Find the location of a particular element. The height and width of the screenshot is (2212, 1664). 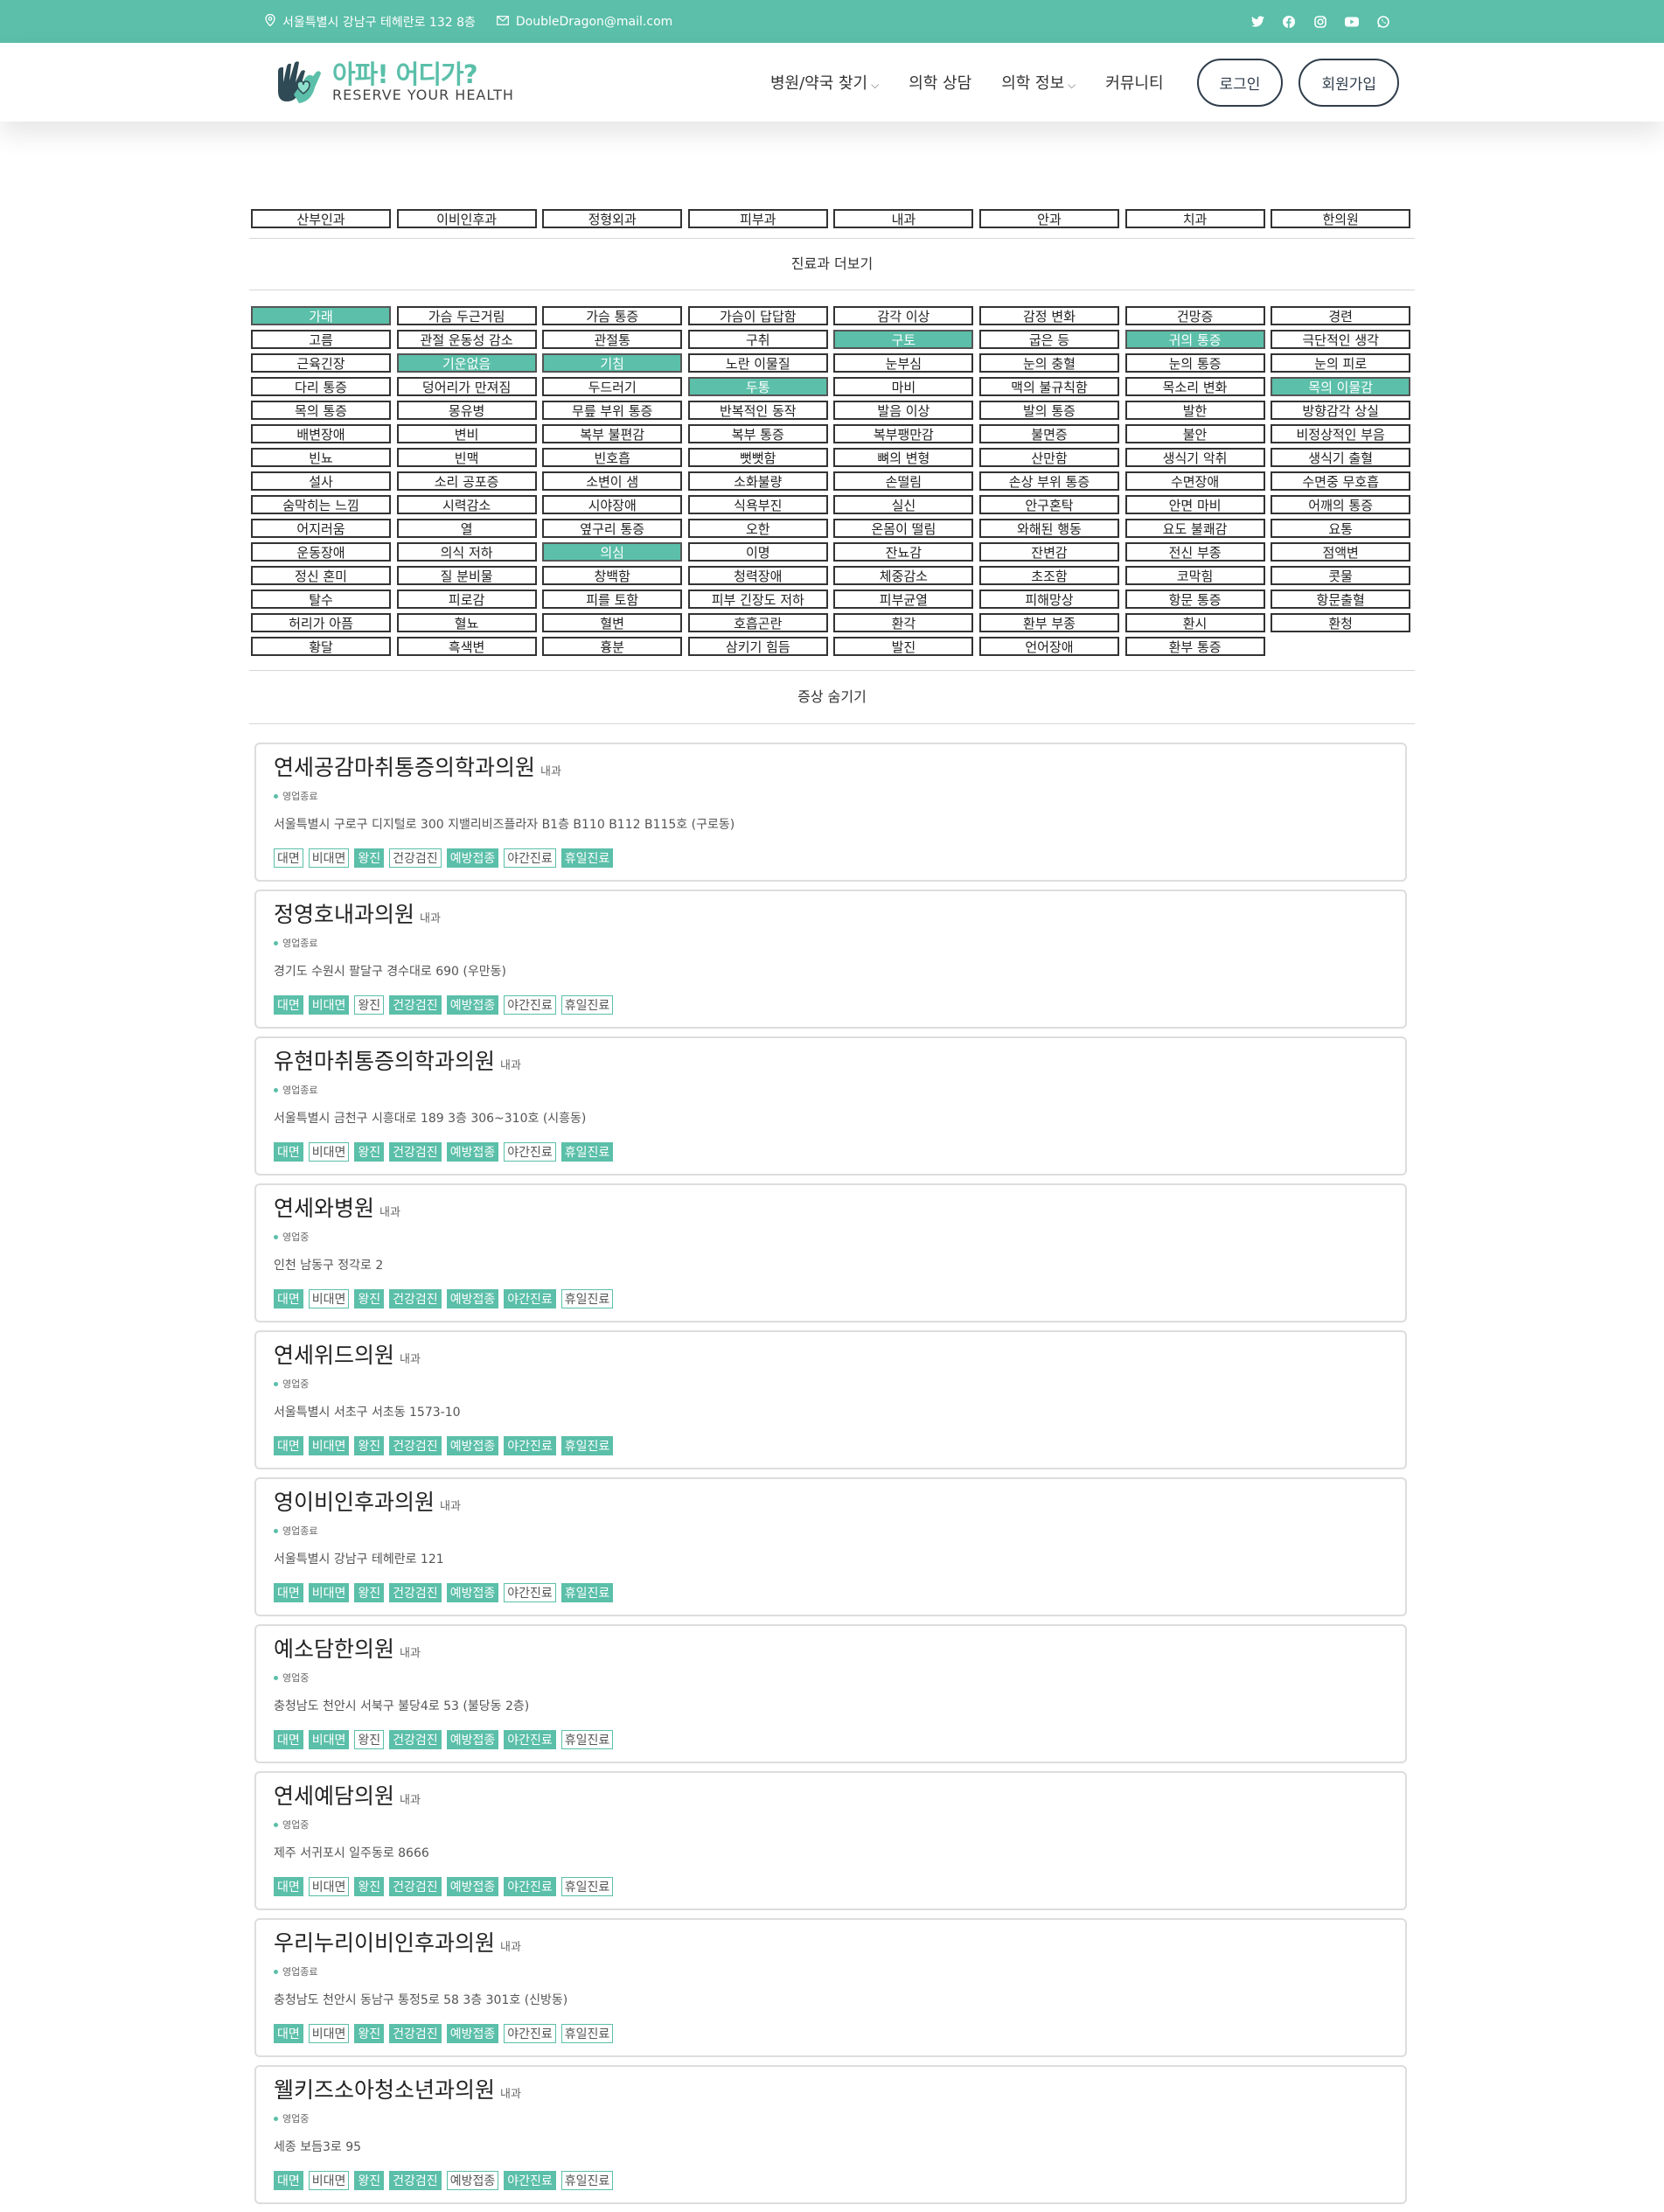

symptom-chip: 와해된 행동 is located at coordinates (1048, 528).